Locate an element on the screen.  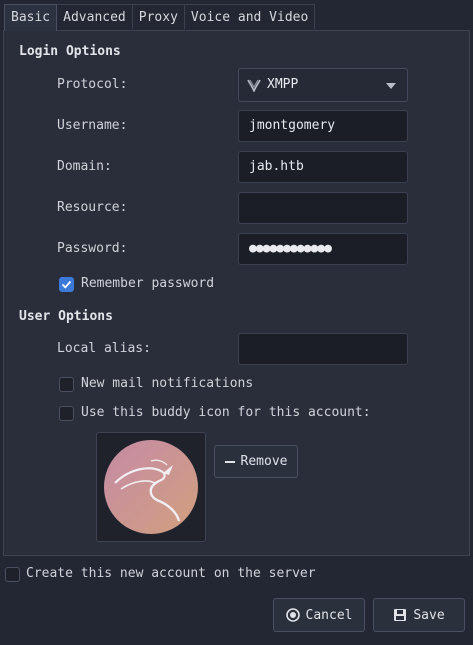
username-field: jmontgomery is located at coordinates (323, 126).